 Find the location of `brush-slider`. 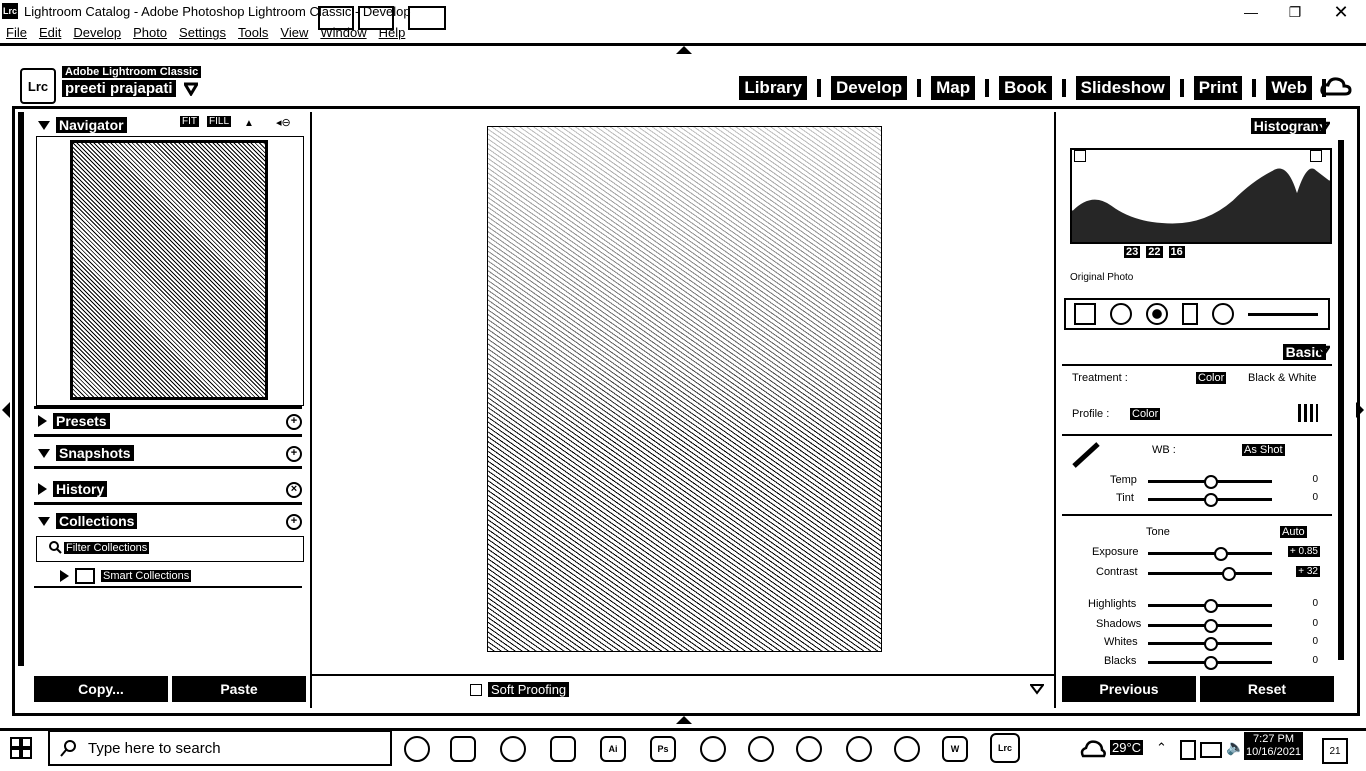

brush-slider is located at coordinates (1283, 314).